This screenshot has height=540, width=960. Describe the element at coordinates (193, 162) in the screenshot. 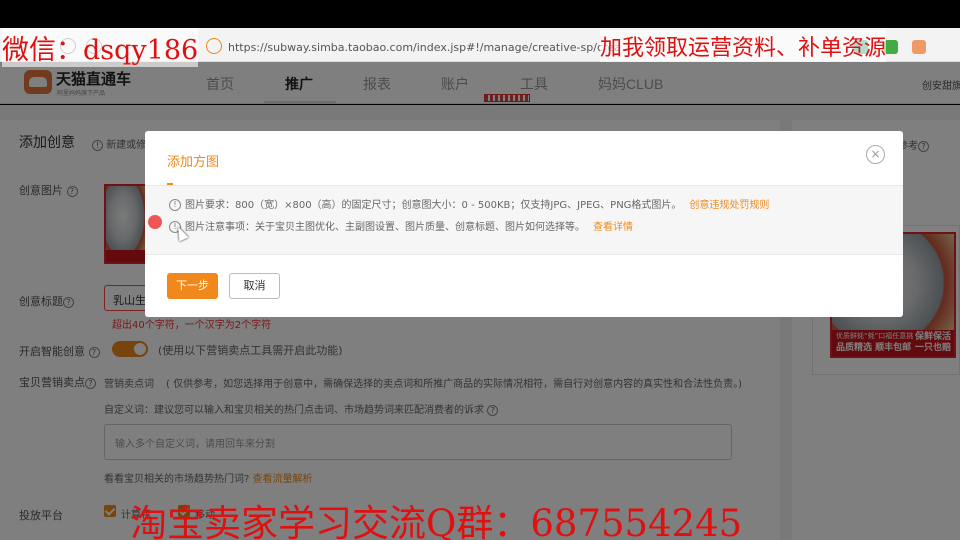

I see `dialog-title: 添加方图` at that location.